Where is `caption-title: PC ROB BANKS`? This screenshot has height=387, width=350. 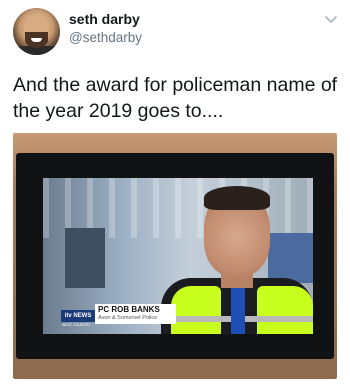
caption-title: PC ROB BANKS is located at coordinates (129, 309).